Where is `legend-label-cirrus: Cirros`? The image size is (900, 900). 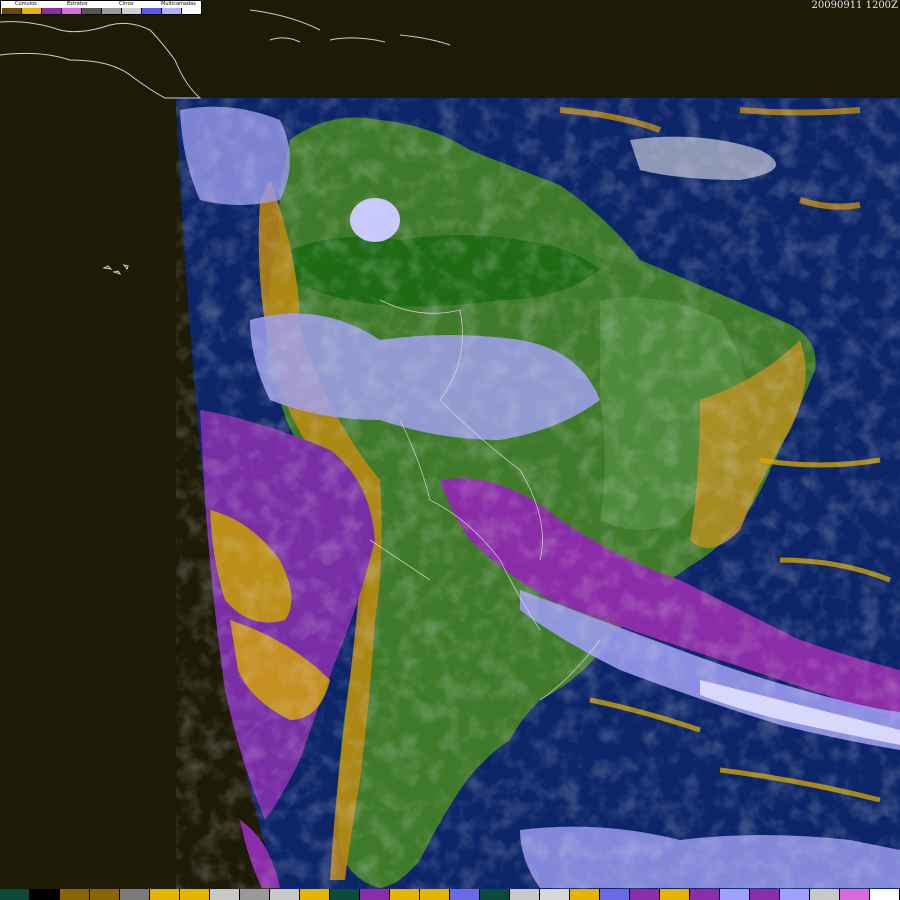 legend-label-cirrus: Cirros is located at coordinates (126, 4).